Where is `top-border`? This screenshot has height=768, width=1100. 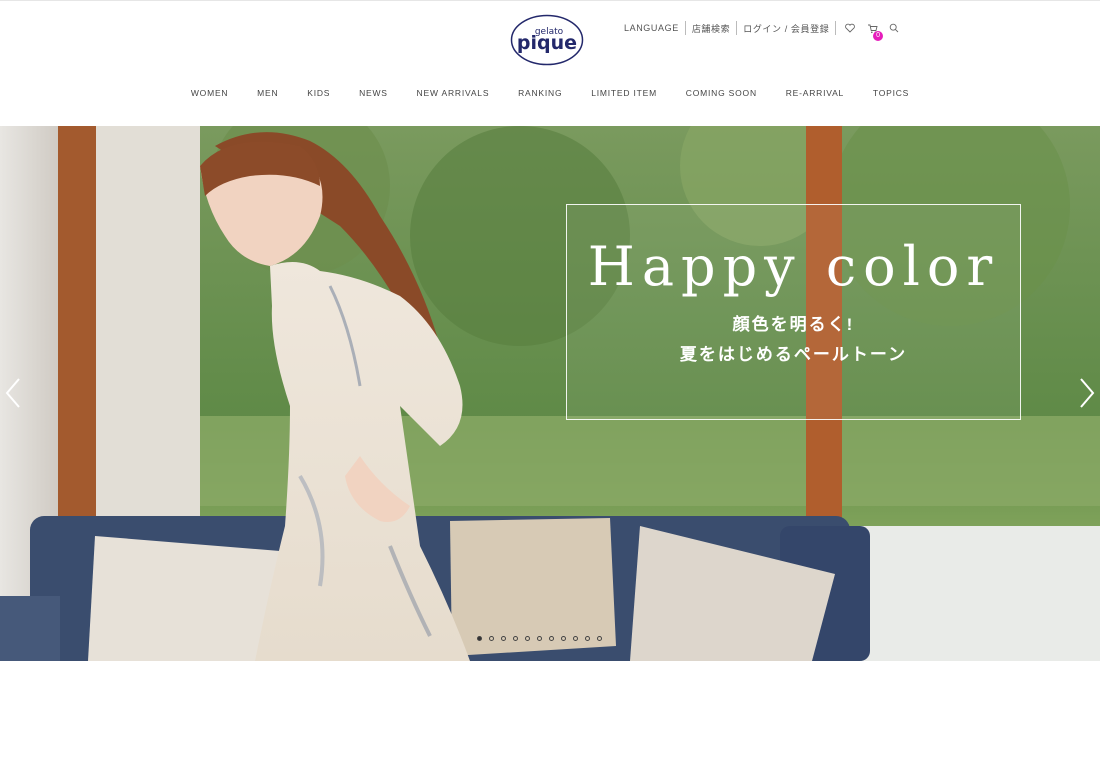 top-border is located at coordinates (550, 0).